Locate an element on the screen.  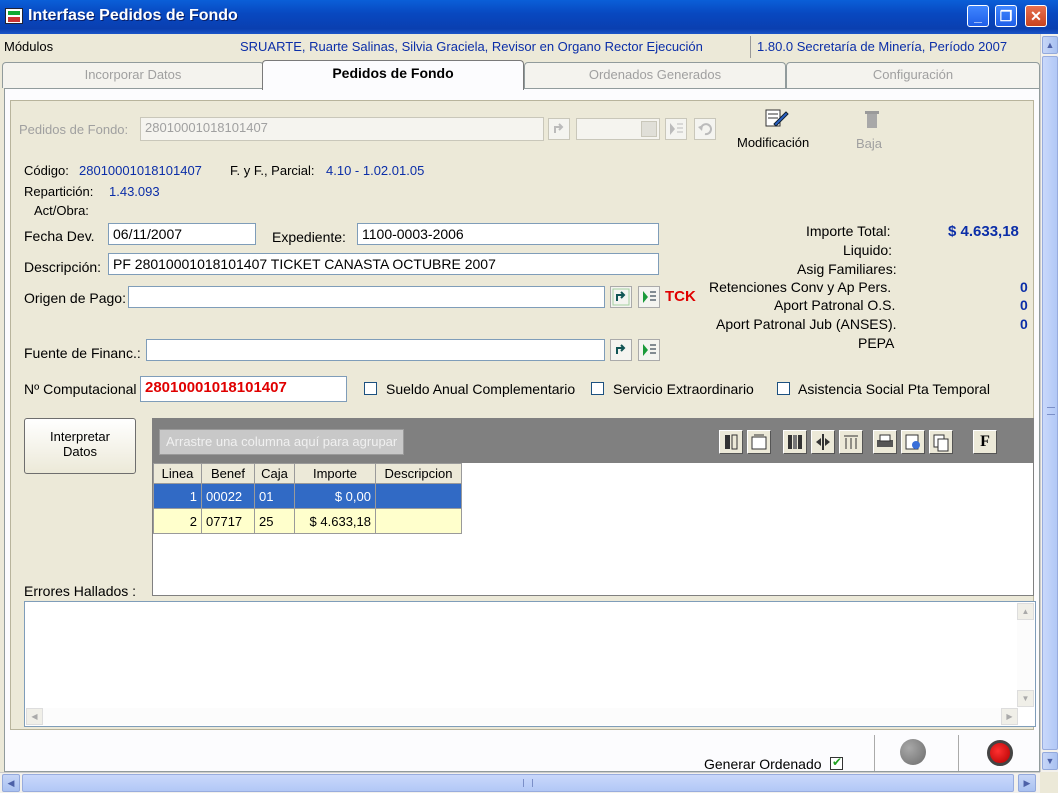
table-row: 2 07717 25 $ 4.633,18 is located at coordinates (307, 521).